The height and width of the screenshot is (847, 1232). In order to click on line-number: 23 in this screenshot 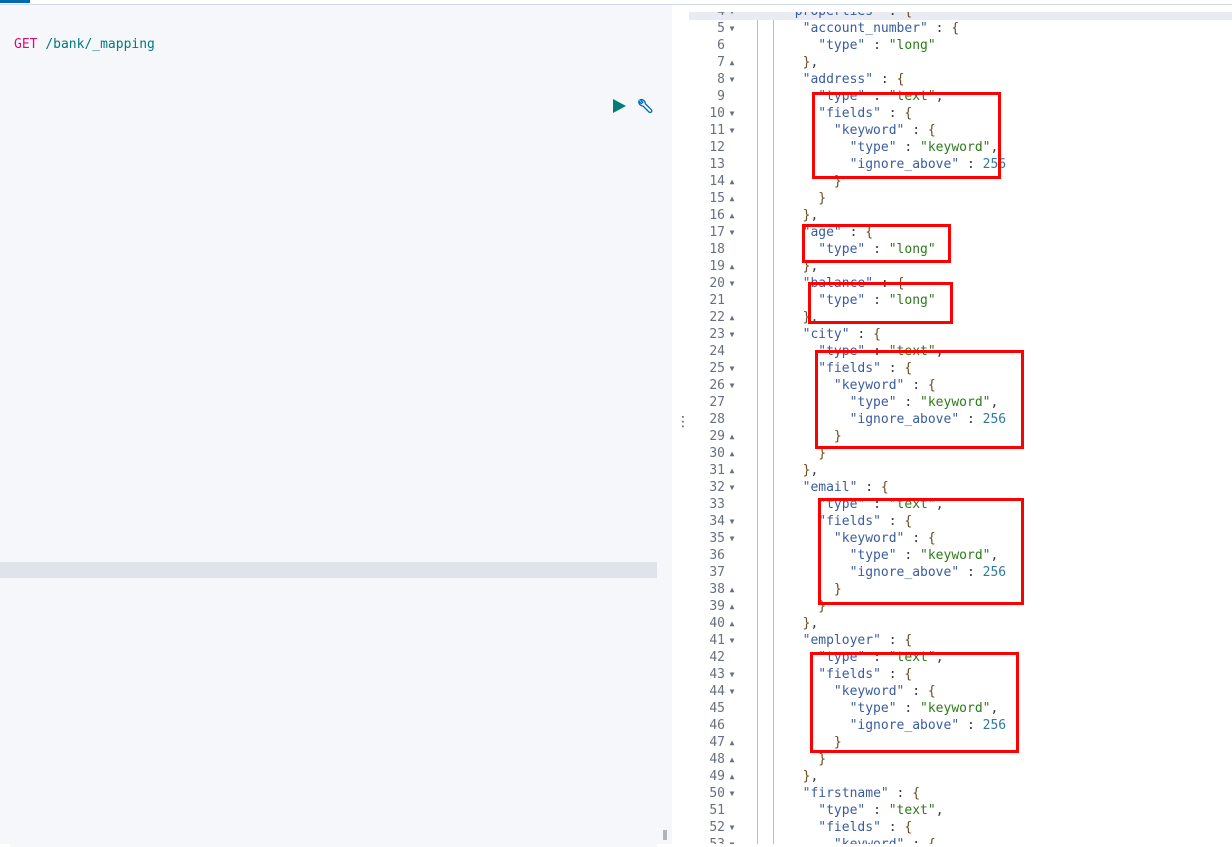, I will do `click(717, 334)`.